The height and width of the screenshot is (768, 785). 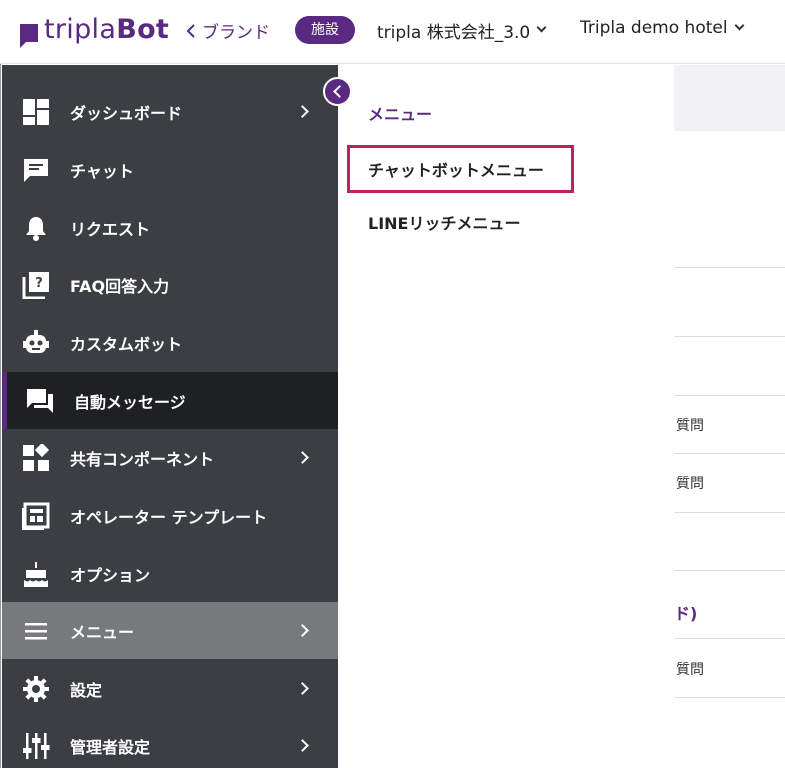 I want to click on tripla-bot-logo: triplaBot, so click(x=95, y=31).